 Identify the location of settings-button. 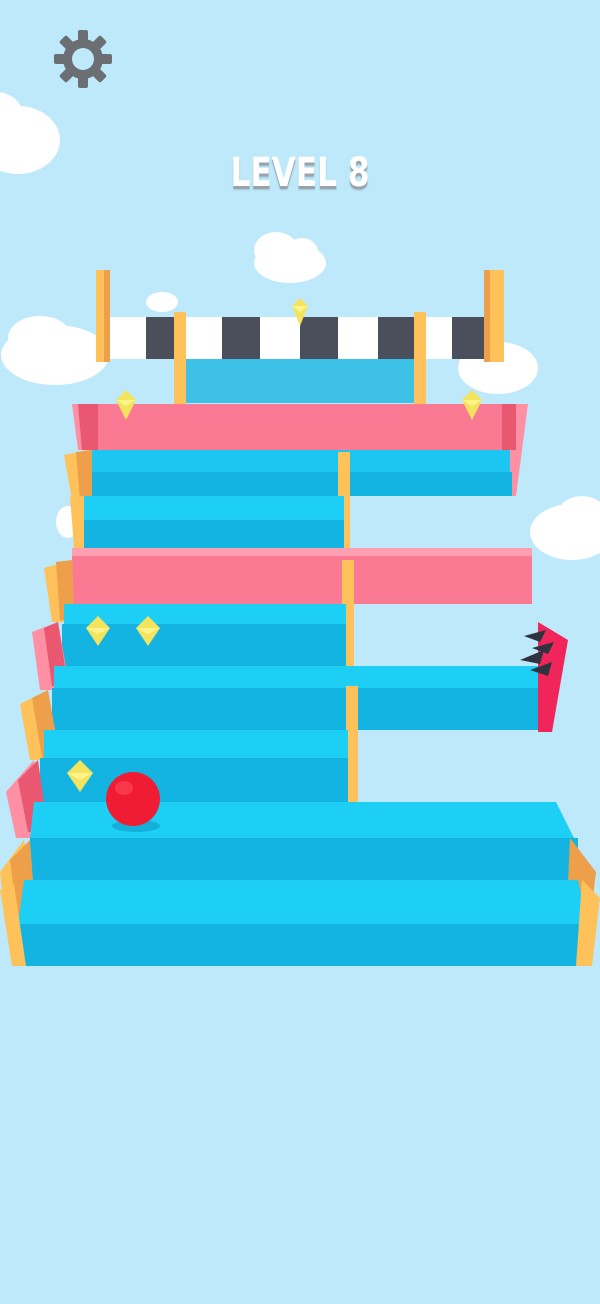
(83, 59).